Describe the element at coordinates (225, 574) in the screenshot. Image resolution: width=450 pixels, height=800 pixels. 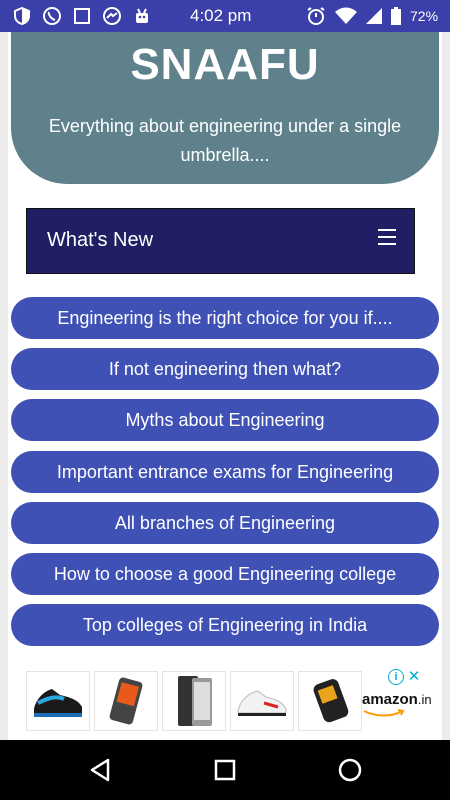
I see `link-button-choose-college: How to choose a good Engineering college` at that location.